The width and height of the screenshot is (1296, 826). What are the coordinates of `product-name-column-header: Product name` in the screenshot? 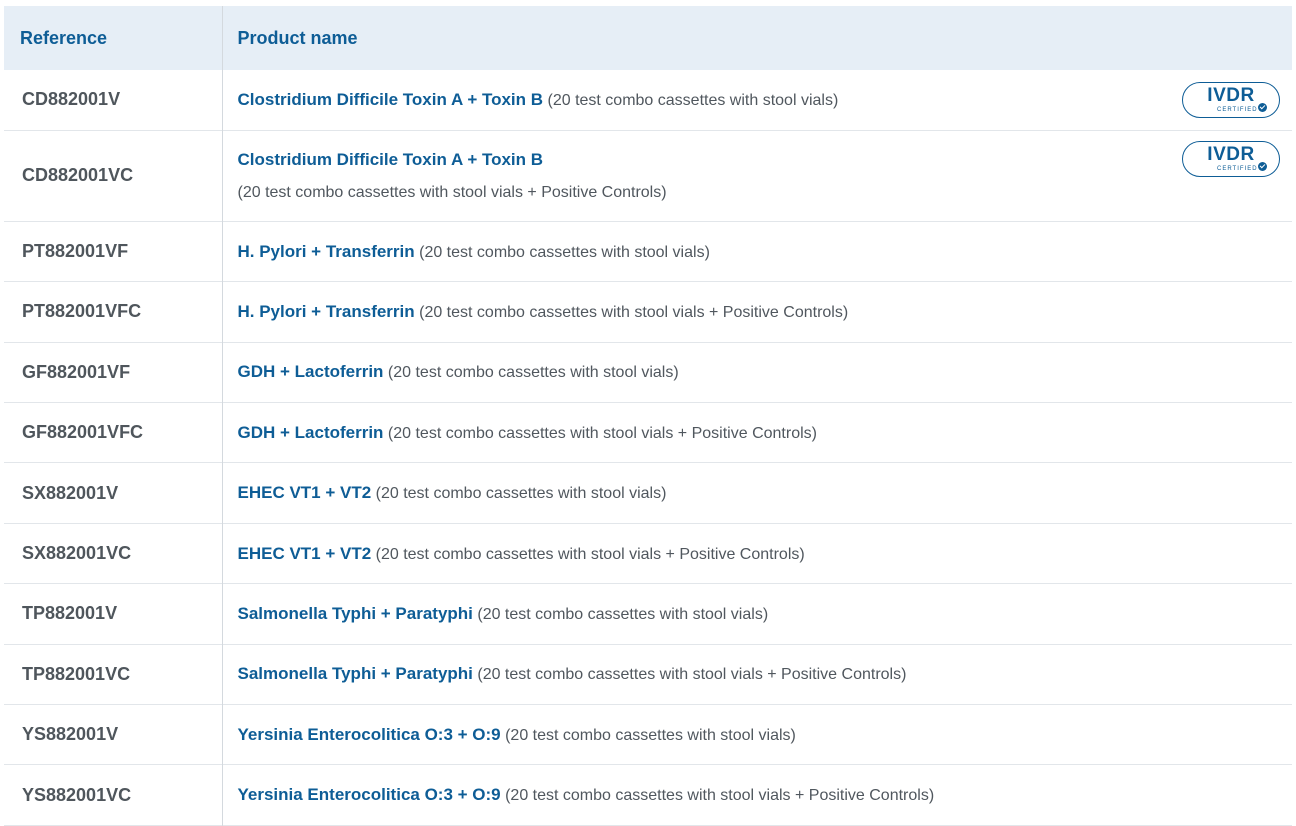 It's located at (756, 38).